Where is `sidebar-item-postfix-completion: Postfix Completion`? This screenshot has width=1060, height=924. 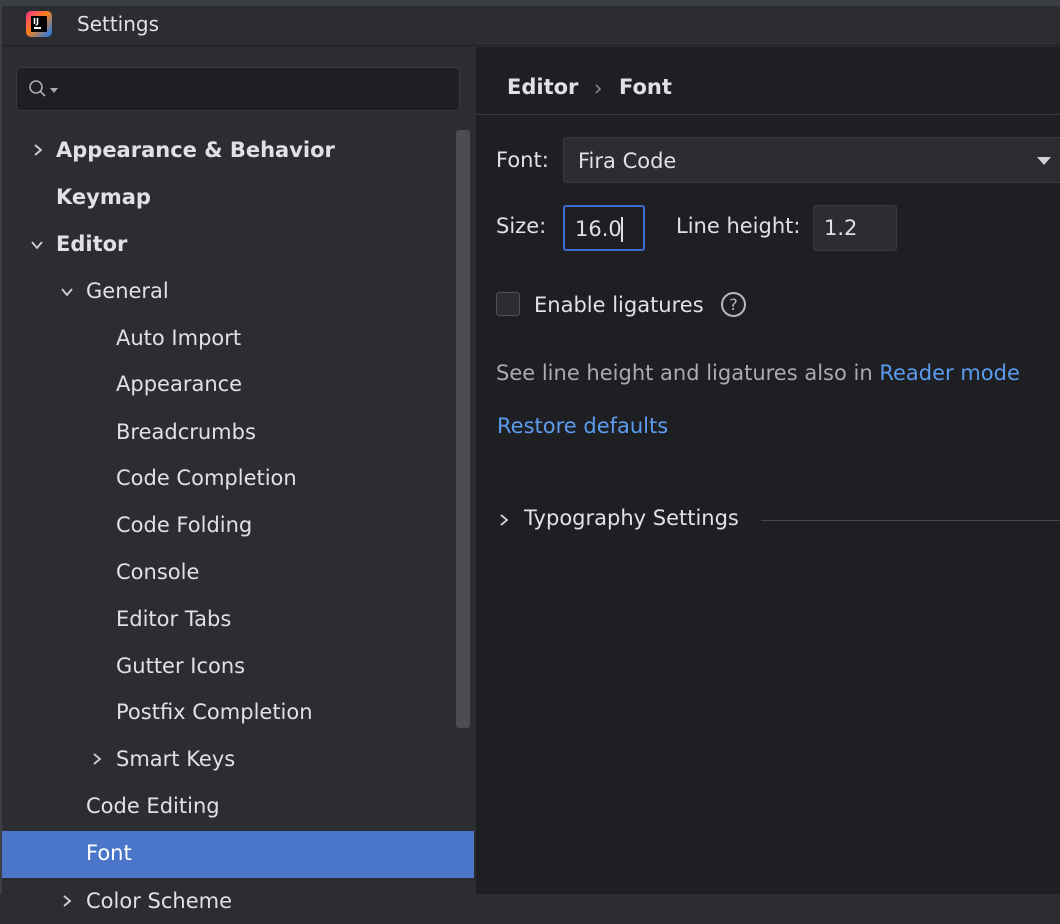 sidebar-item-postfix-completion: Postfix Completion is located at coordinates (214, 712).